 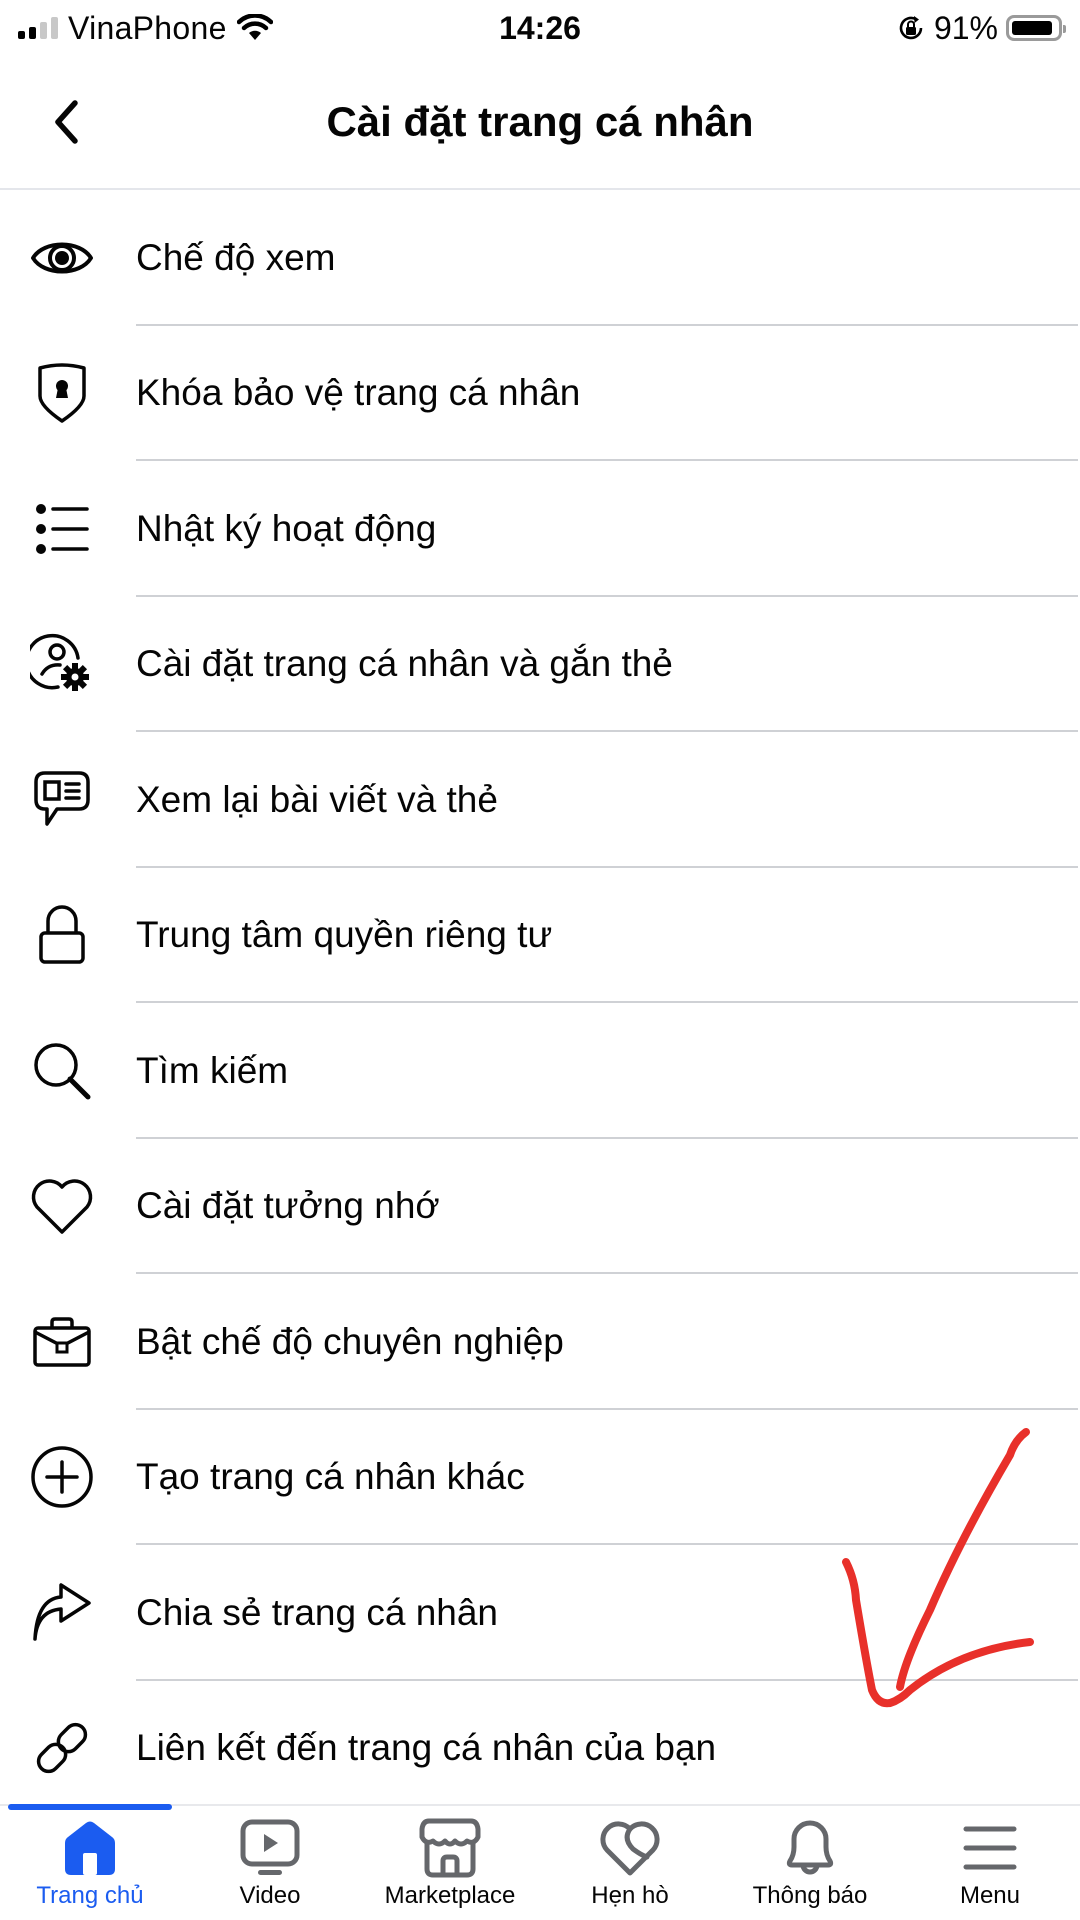 What do you see at coordinates (810, 1895) in the screenshot?
I see `tab-label: Thông báo` at bounding box center [810, 1895].